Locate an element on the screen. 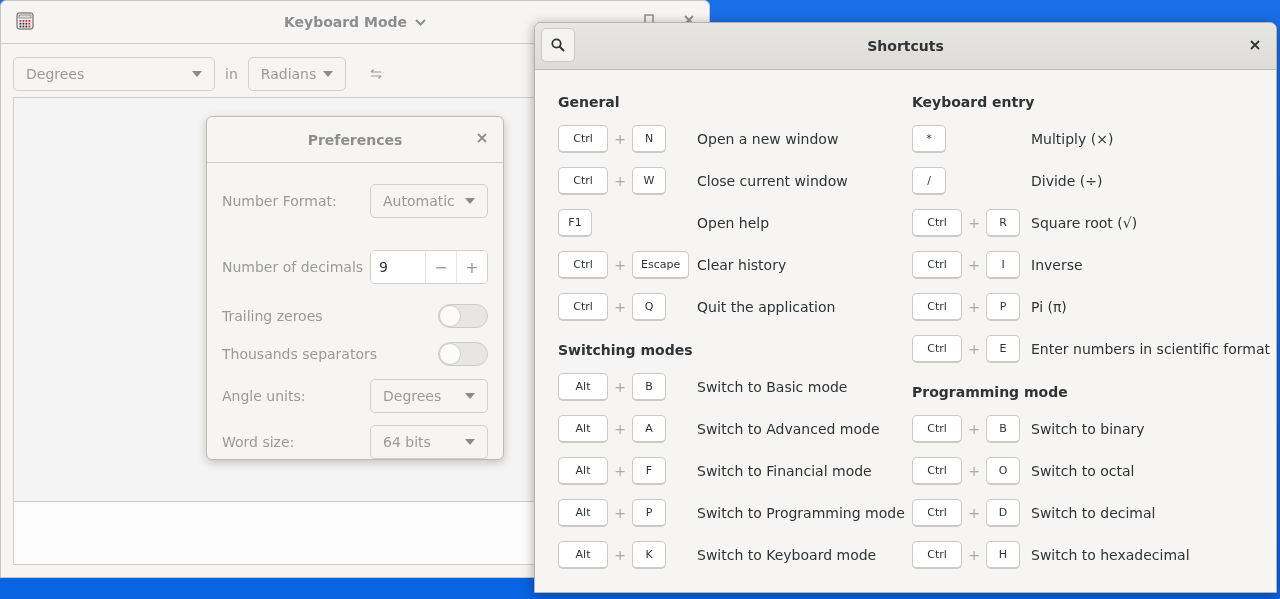  dropdown: Degrees is located at coordinates (429, 396).